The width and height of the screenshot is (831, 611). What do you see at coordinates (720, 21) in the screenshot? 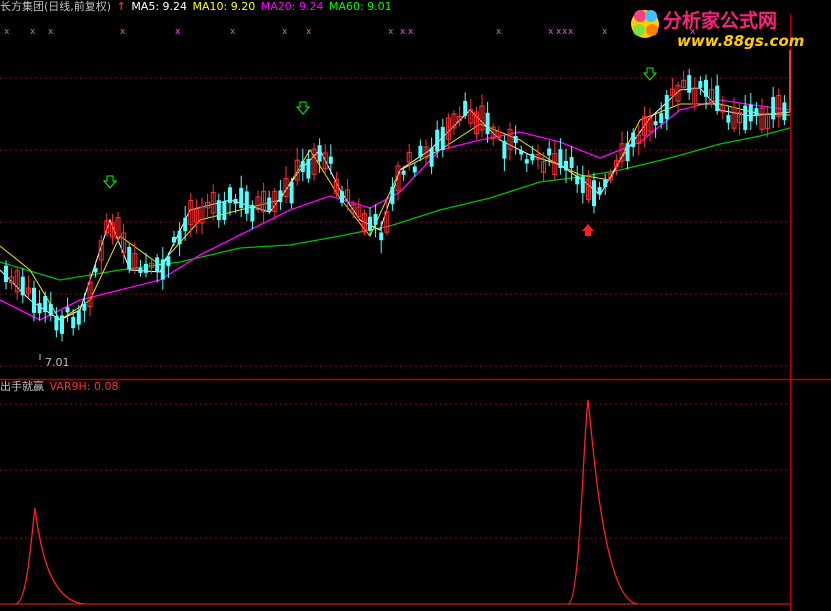
I see `watermark-text: 分析家公式网` at bounding box center [720, 21].